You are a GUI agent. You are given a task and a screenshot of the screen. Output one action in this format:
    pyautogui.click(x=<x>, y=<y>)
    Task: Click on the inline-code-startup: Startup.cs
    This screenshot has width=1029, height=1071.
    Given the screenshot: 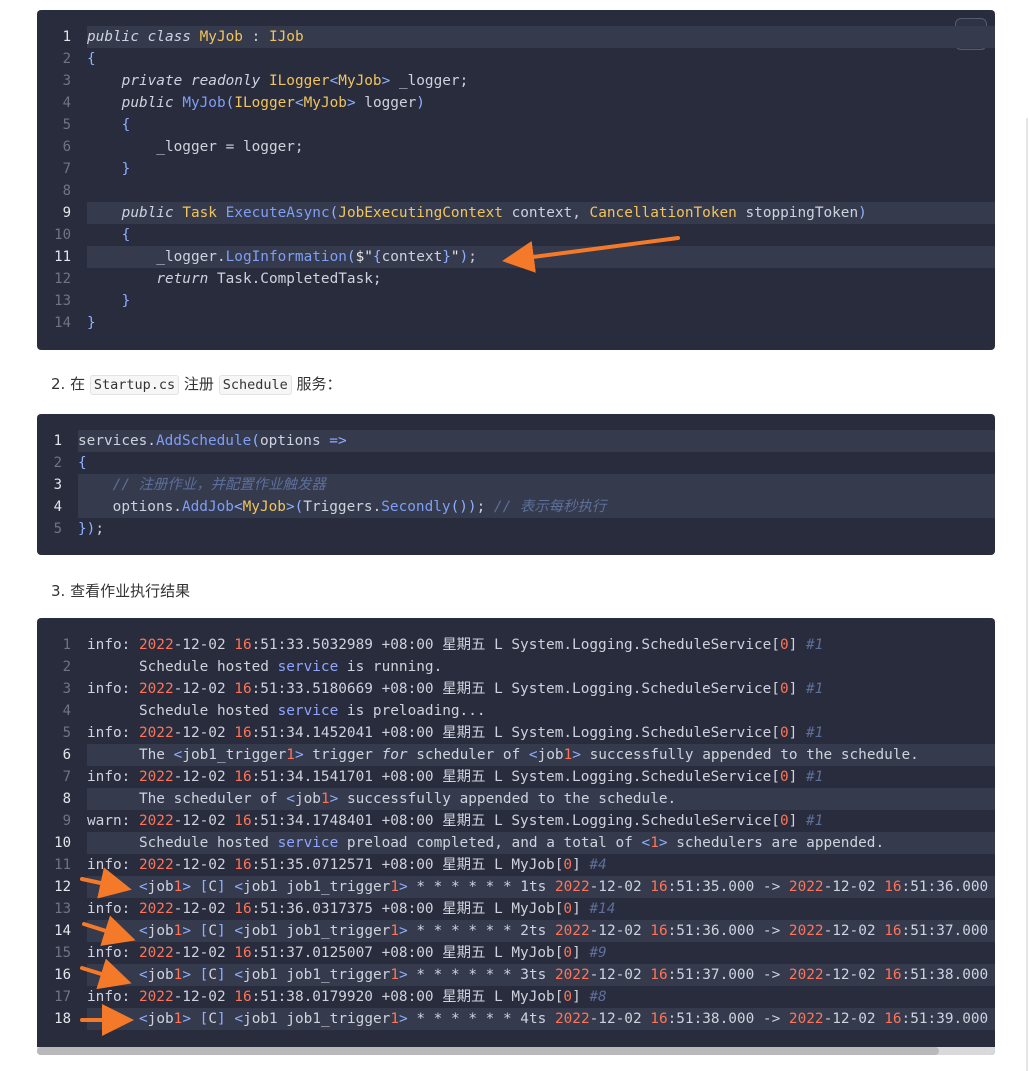 What is the action you would take?
    pyautogui.click(x=134, y=385)
    